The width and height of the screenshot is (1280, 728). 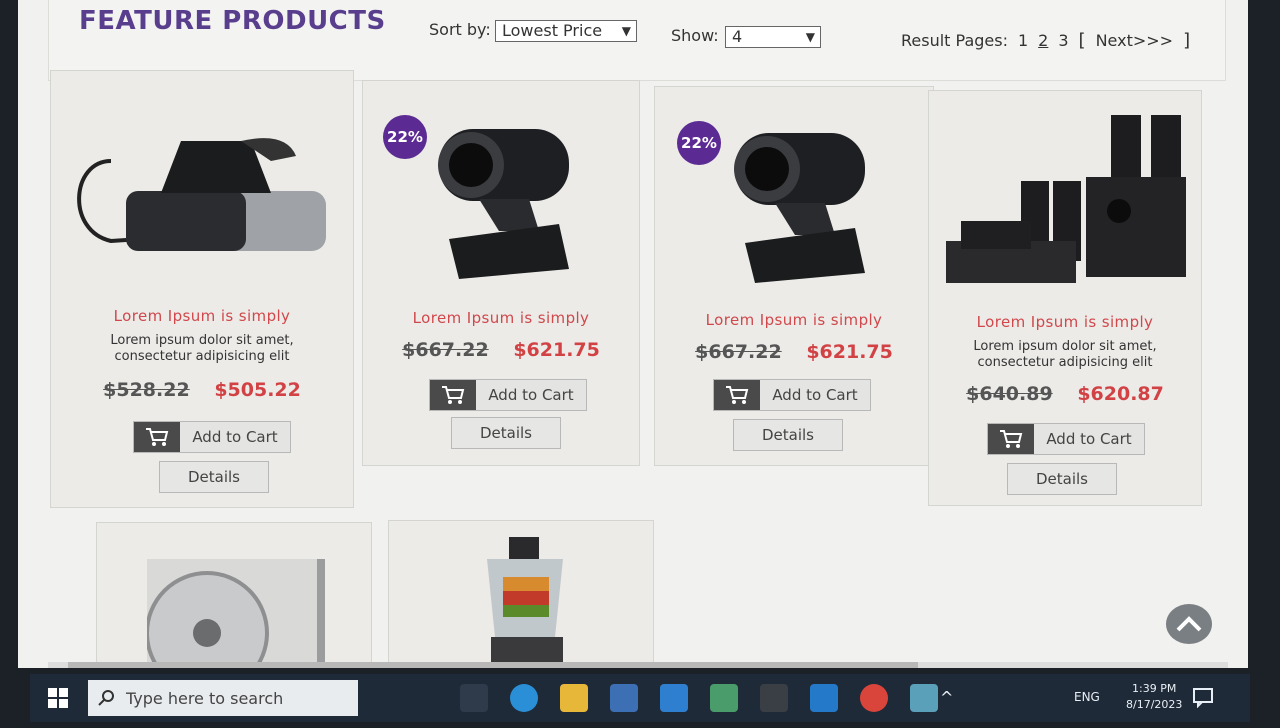 I want to click on clock-time: 1:39 PM, so click(x=1154, y=688).